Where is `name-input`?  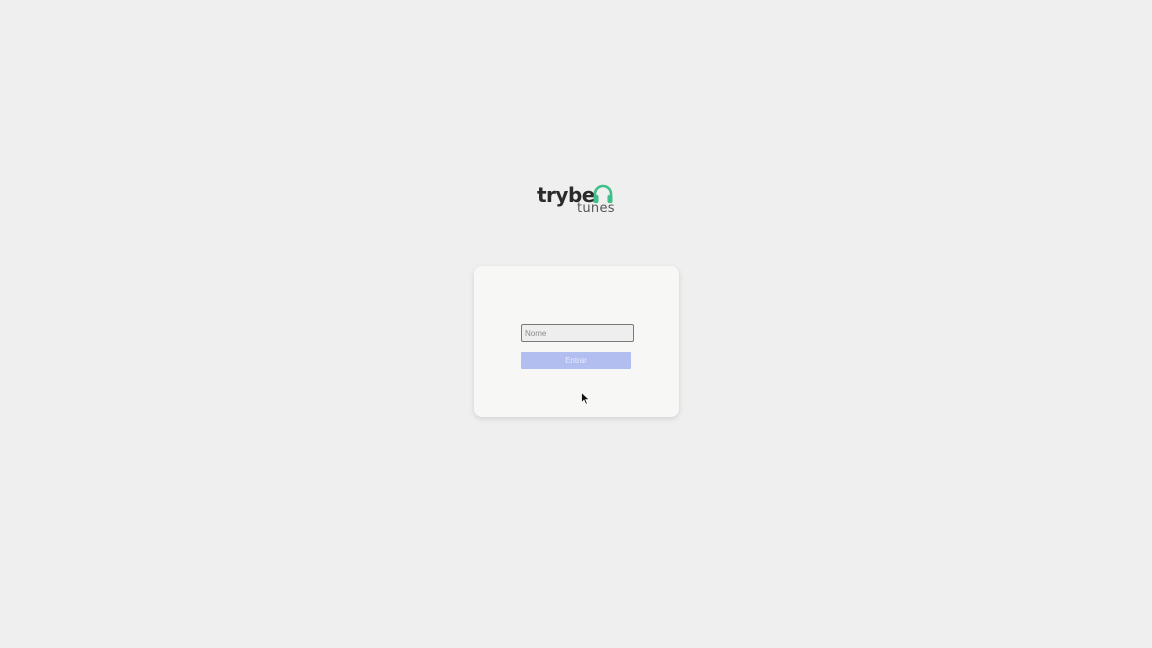 name-input is located at coordinates (577, 333).